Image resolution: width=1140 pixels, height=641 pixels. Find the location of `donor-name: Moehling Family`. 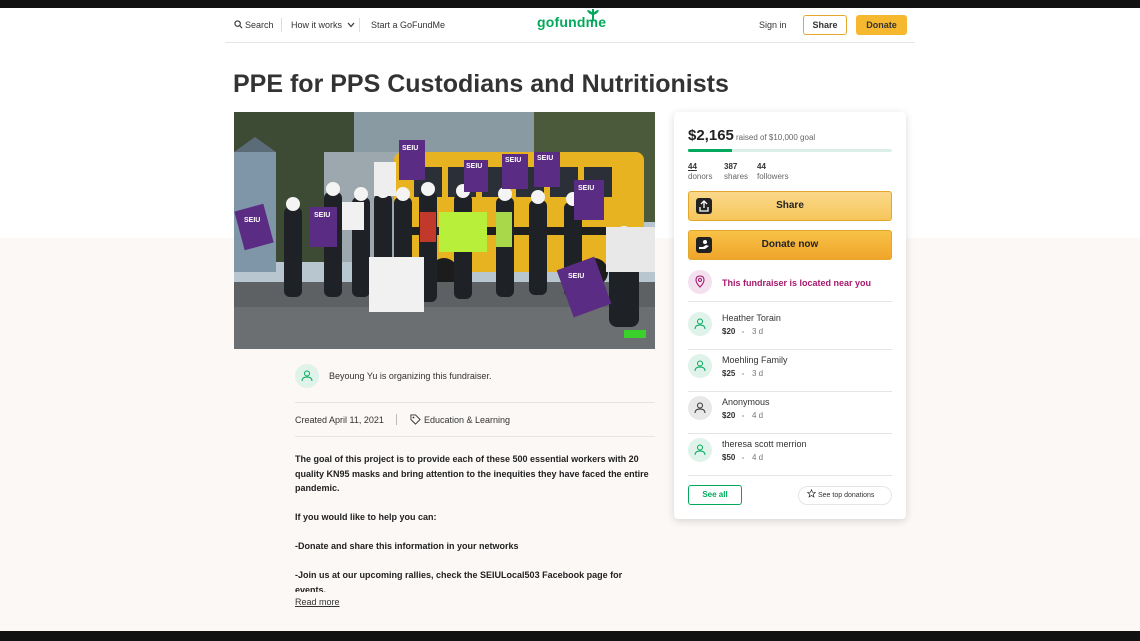

donor-name: Moehling Family is located at coordinates (755, 360).